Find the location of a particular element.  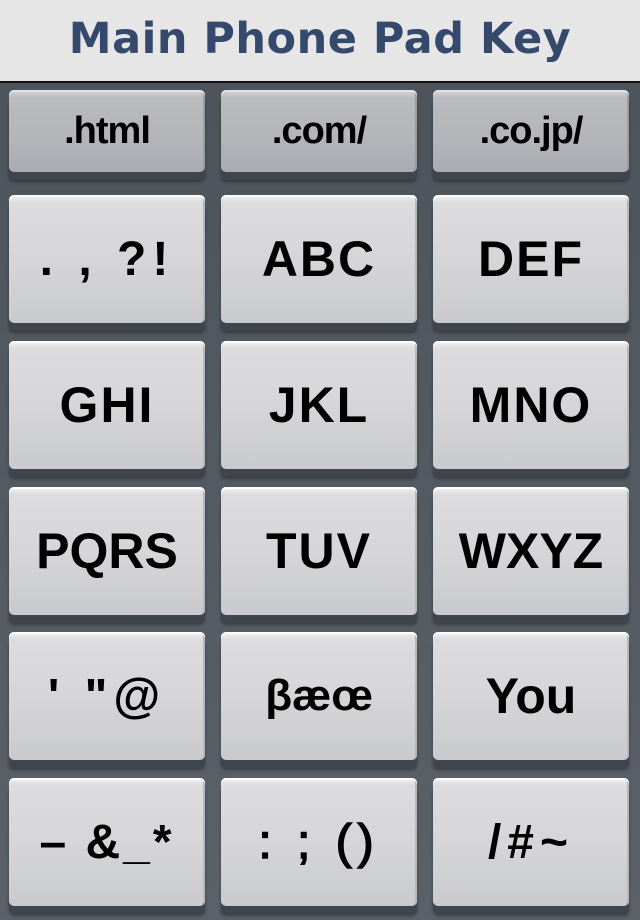

key-html: .html is located at coordinates (107, 131).